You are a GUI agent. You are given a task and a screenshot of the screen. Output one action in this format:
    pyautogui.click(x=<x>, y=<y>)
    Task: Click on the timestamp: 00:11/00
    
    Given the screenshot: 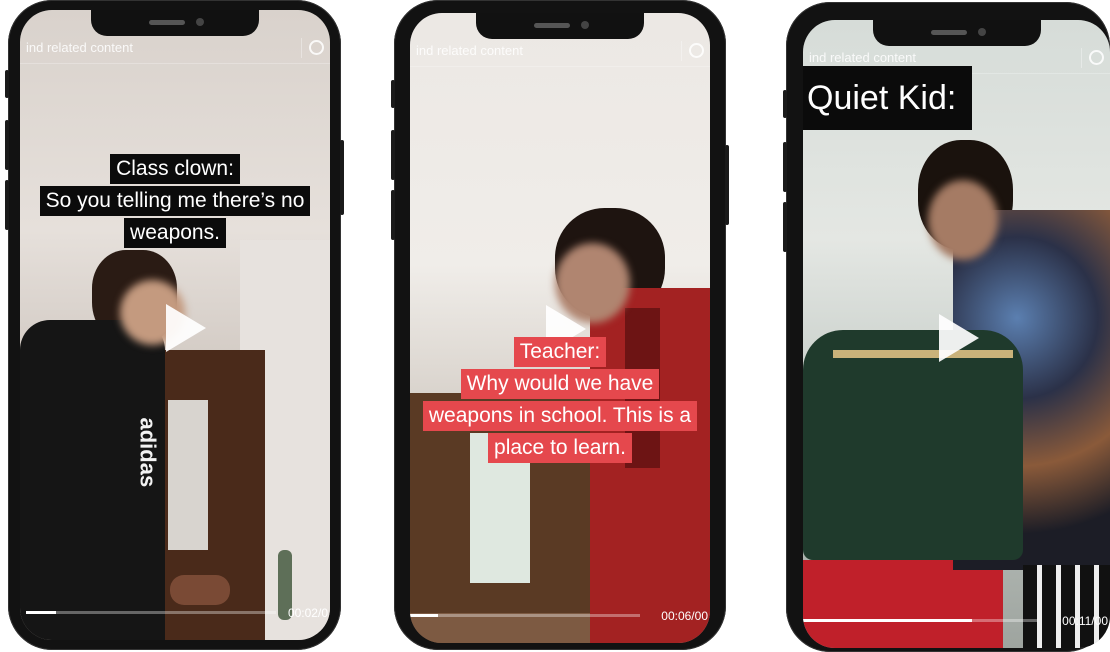 What is the action you would take?
    pyautogui.click(x=1085, y=621)
    